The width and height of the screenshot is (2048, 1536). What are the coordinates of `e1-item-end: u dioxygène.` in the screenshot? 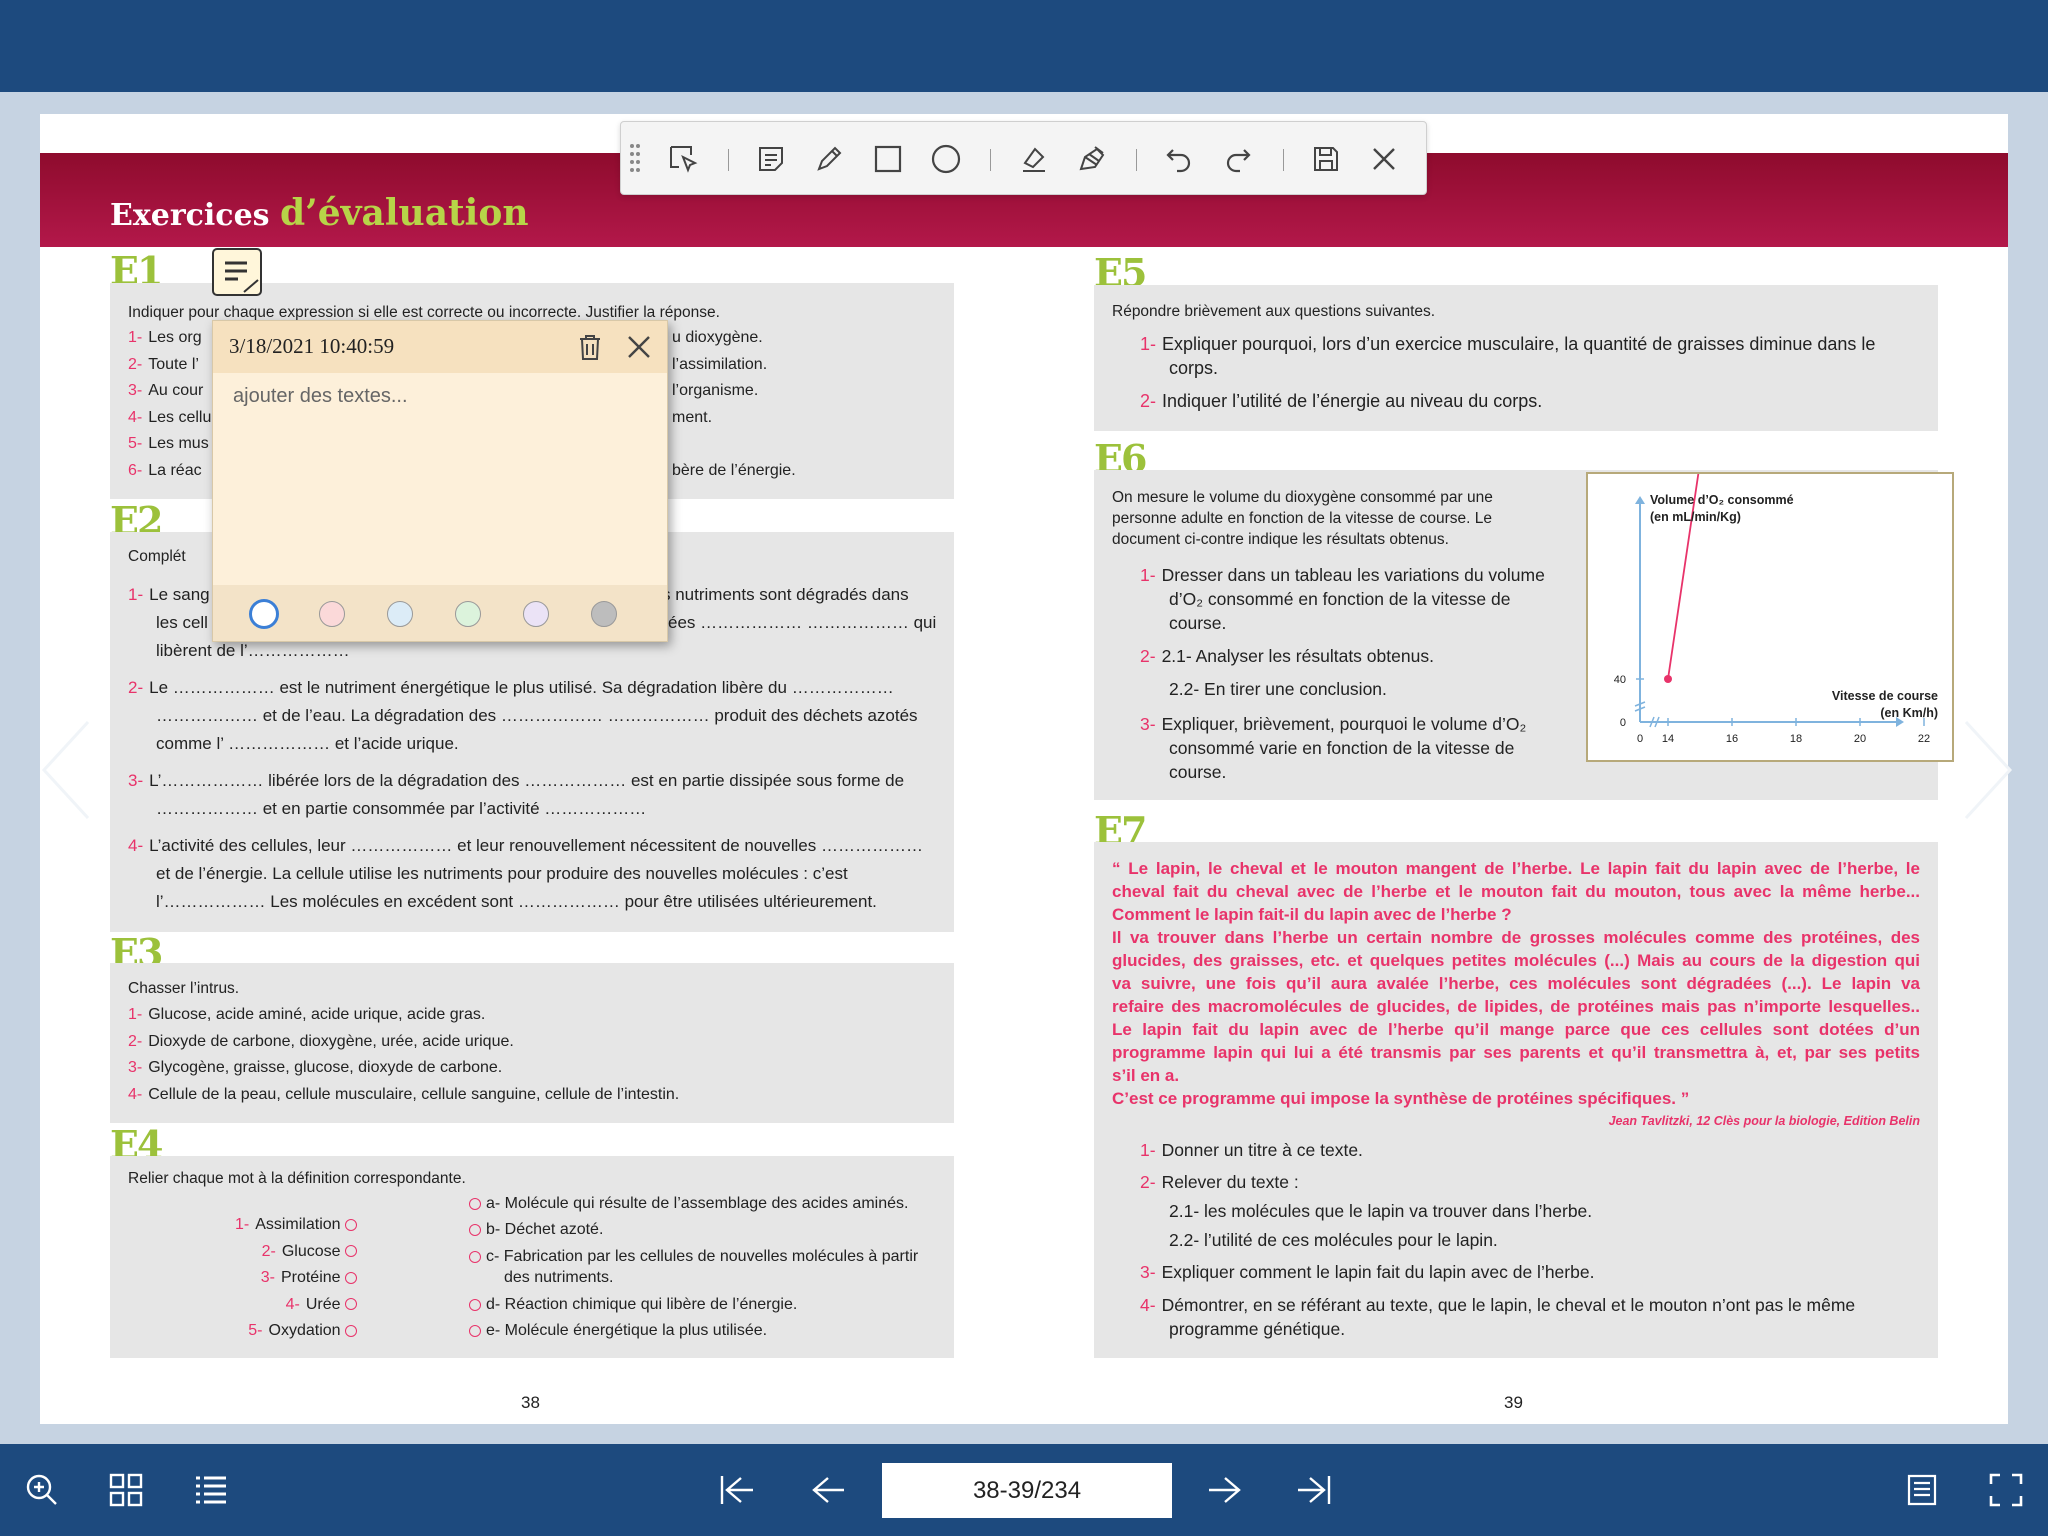 It's located at (717, 337).